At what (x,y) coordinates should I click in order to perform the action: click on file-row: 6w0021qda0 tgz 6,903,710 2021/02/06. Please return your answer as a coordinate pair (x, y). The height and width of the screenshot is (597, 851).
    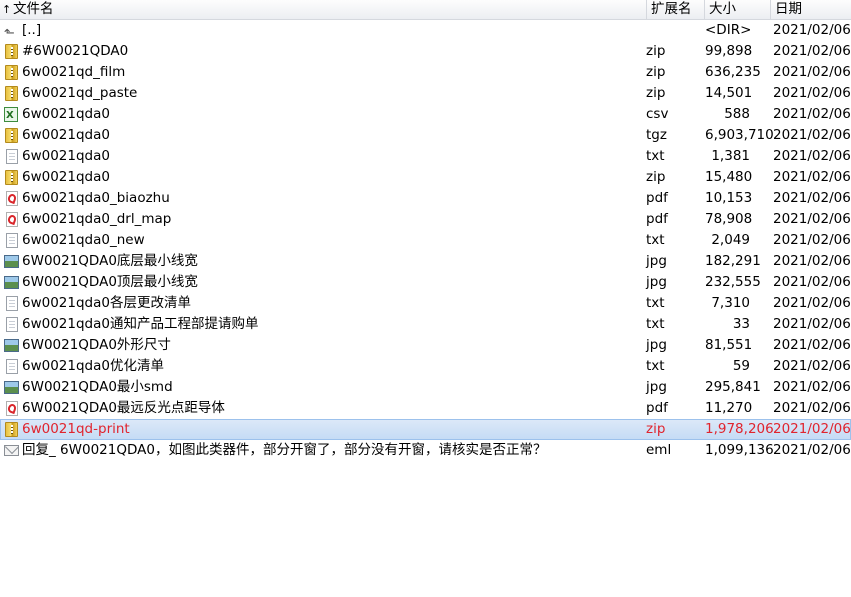
    Looking at the image, I should click on (425, 135).